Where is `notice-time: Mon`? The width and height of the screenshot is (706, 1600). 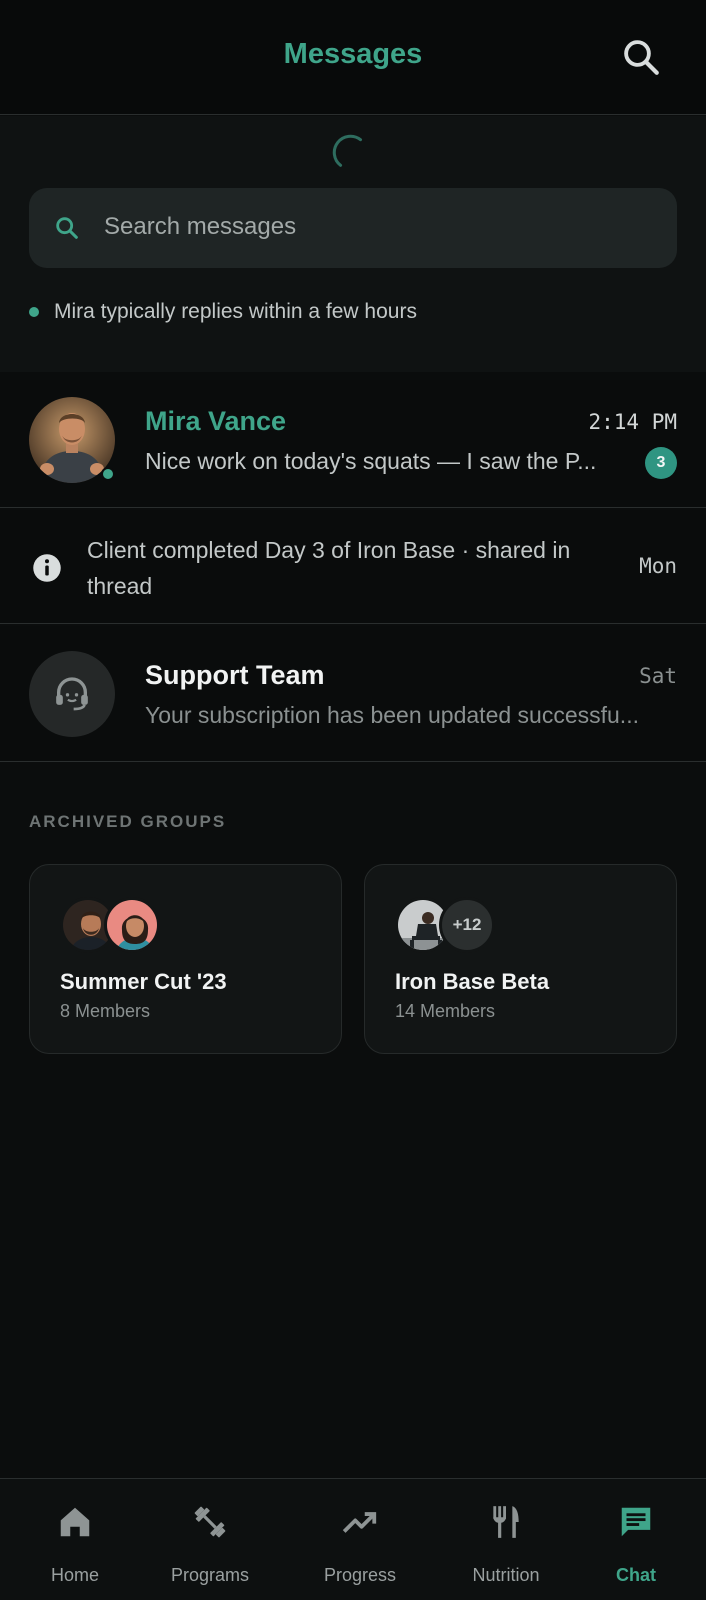 notice-time: Mon is located at coordinates (658, 566).